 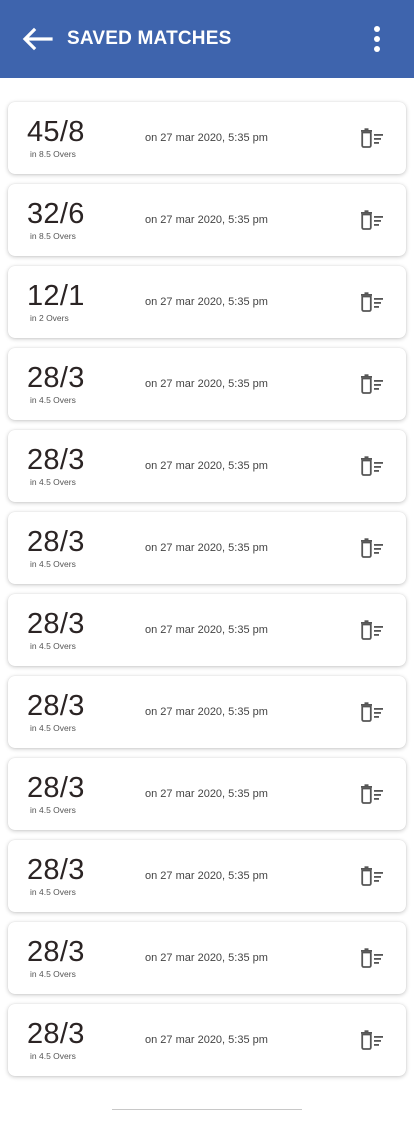 I want to click on more-vert-icon, so click(x=377, y=39).